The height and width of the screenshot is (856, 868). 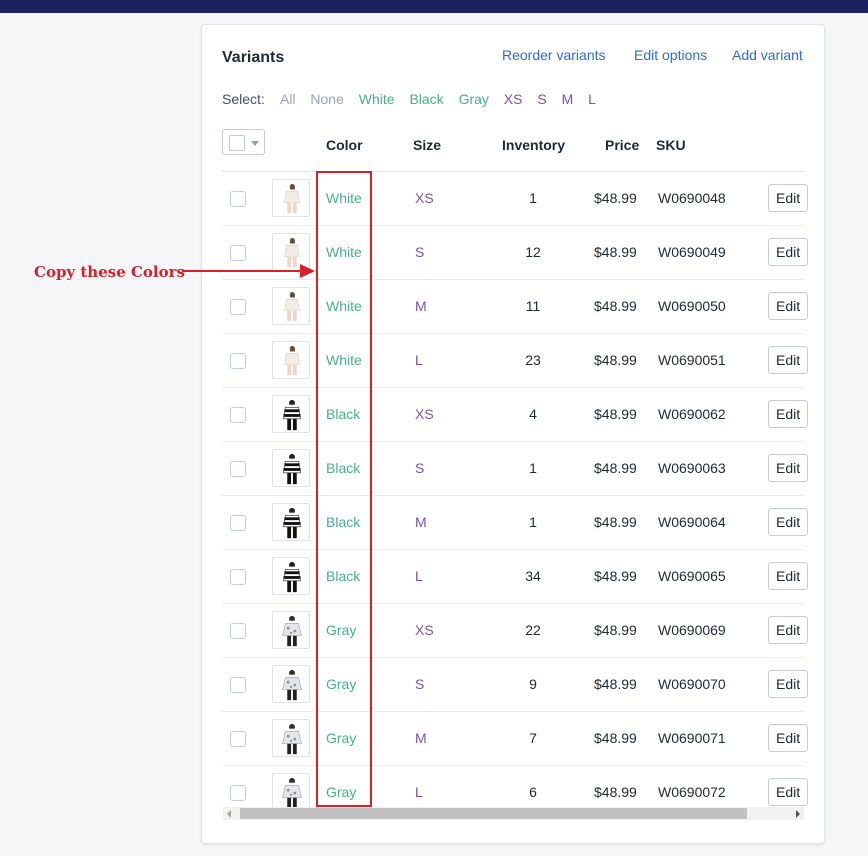 What do you see at coordinates (692, 738) in the screenshot?
I see `variant-sku: W0690071` at bounding box center [692, 738].